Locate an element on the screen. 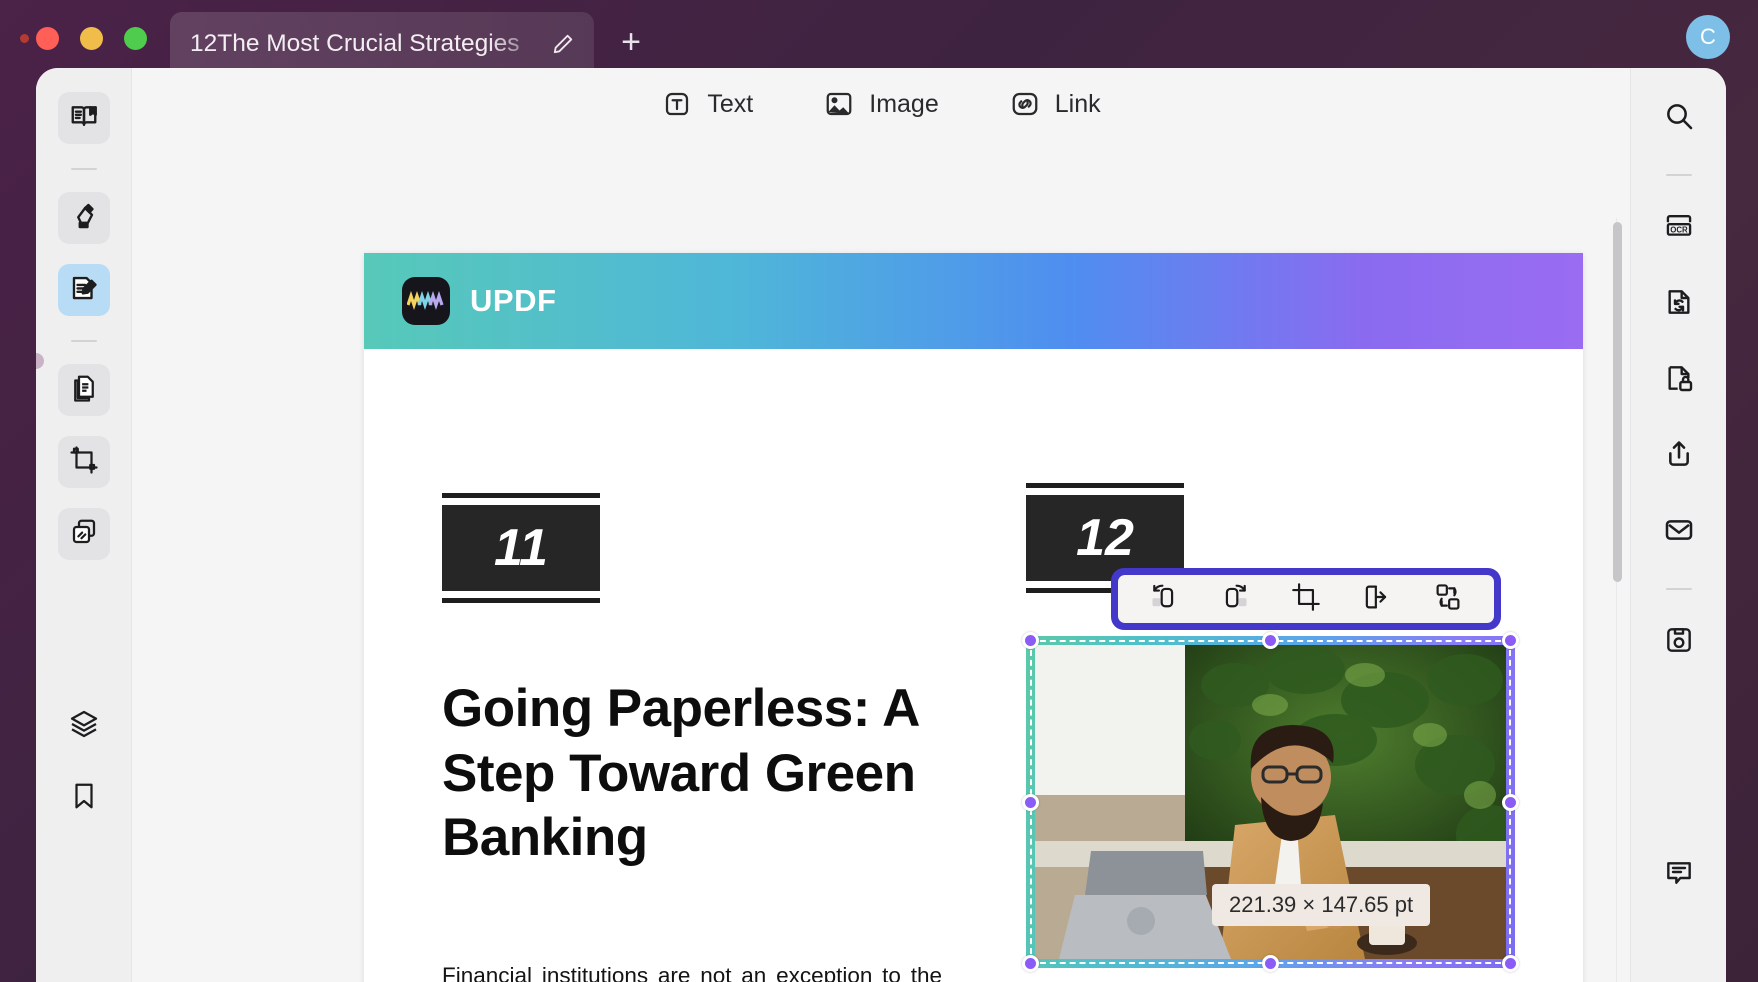  close-window-button is located at coordinates (47, 38).